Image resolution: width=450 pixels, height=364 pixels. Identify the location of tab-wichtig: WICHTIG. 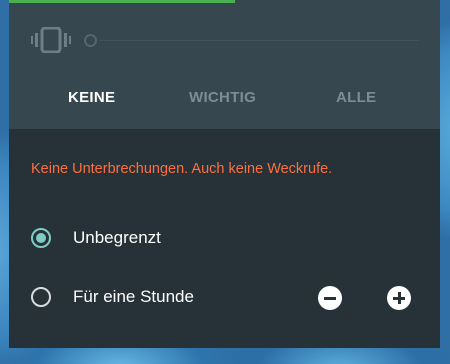
(222, 97).